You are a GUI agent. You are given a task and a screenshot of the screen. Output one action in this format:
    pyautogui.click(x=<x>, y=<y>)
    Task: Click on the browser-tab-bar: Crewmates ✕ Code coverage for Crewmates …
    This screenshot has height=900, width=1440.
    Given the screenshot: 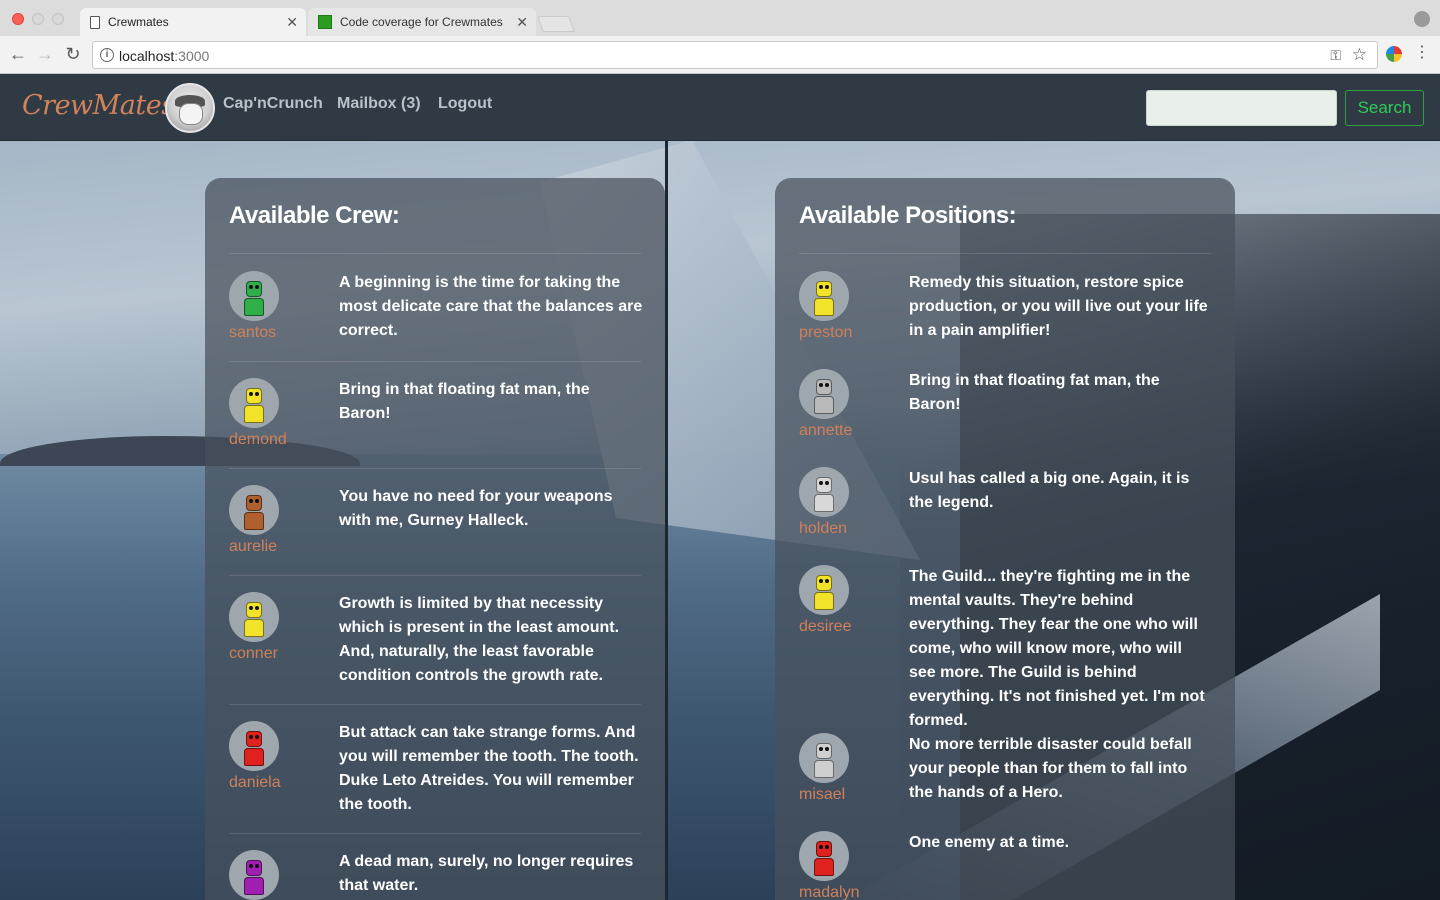 What is the action you would take?
    pyautogui.click(x=720, y=18)
    